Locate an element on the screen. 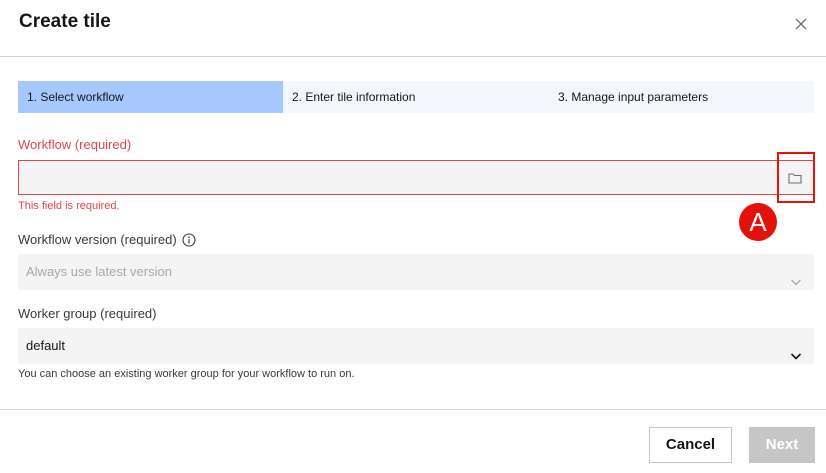 The width and height of the screenshot is (826, 473). footer-divider is located at coordinates (413, 409).